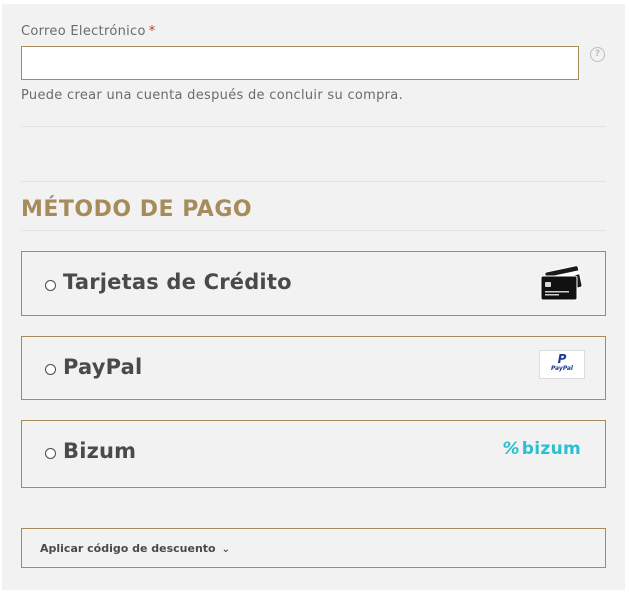 This screenshot has height=594, width=629. I want to click on bizum-wordmark: bizum, so click(551, 449).